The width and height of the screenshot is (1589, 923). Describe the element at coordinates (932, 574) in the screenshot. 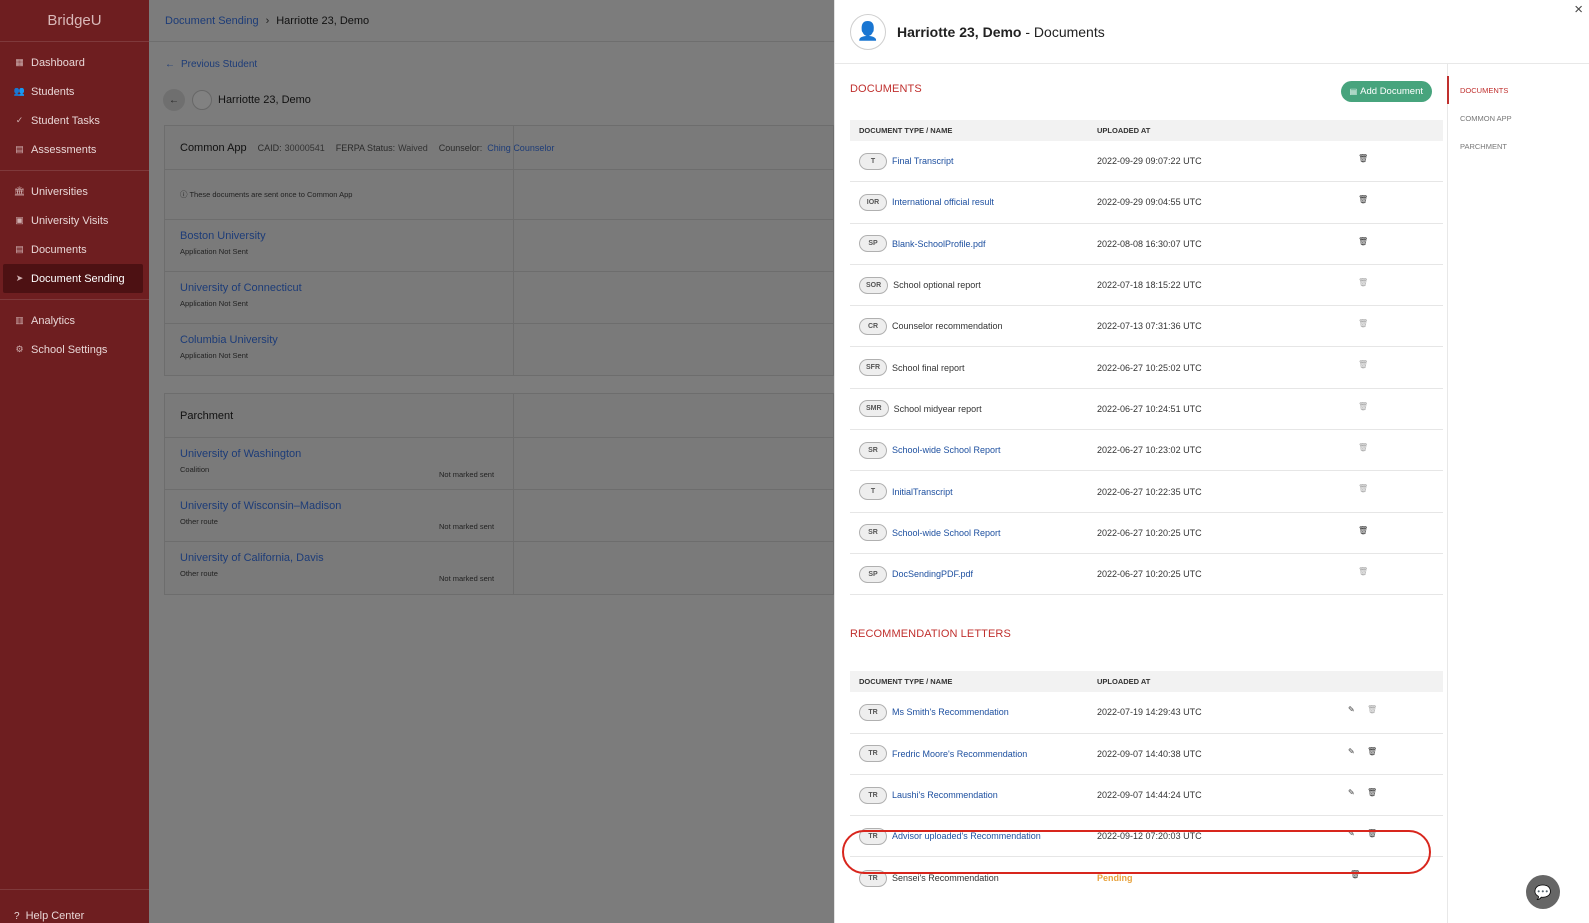

I see `doc-name: DocSendingPDF.pdf` at that location.